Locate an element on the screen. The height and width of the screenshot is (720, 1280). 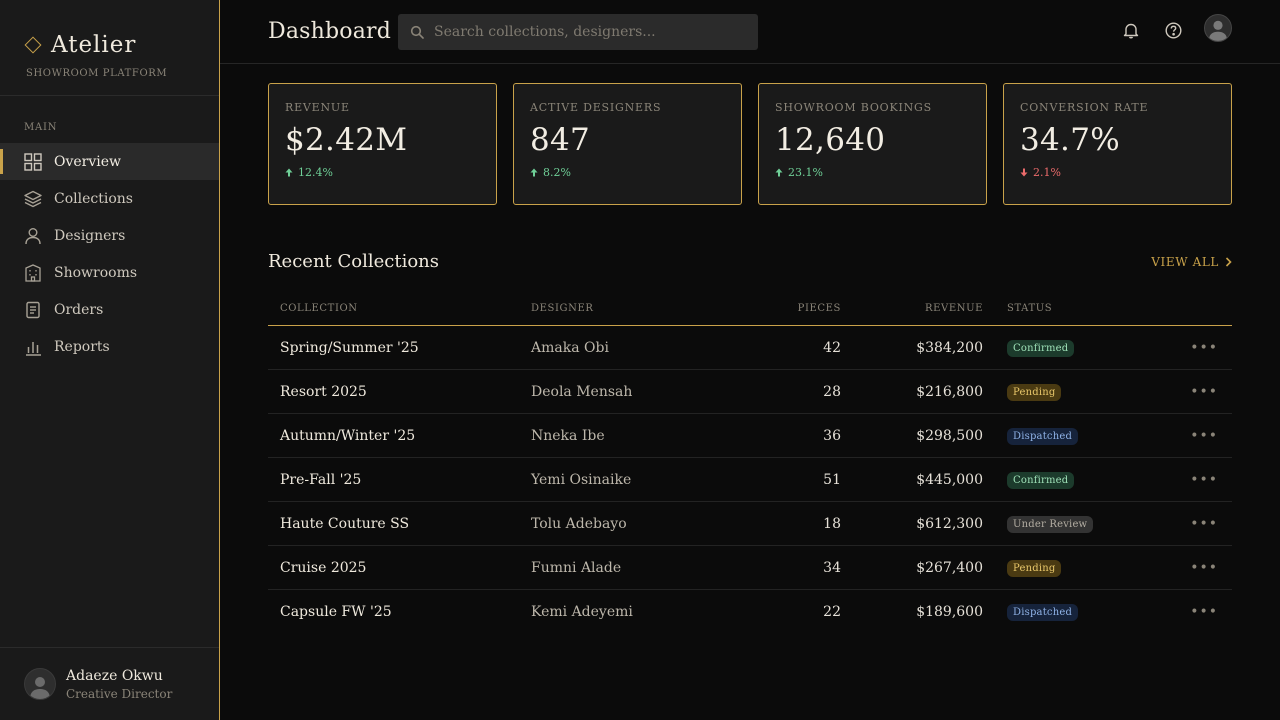
stat-label: ACTIVE DESIGNERS is located at coordinates (596, 107).